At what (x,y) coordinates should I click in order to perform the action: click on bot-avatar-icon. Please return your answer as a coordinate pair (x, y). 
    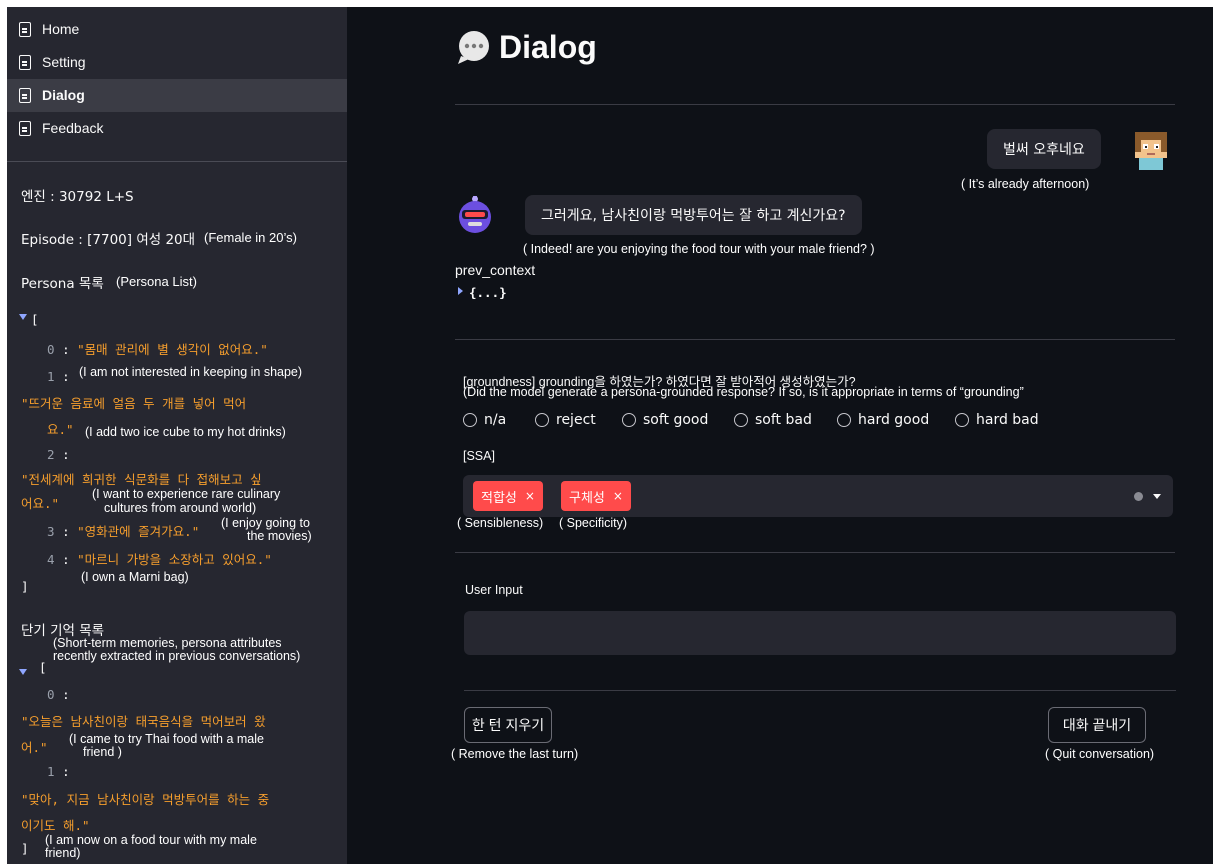
    Looking at the image, I should click on (475, 214).